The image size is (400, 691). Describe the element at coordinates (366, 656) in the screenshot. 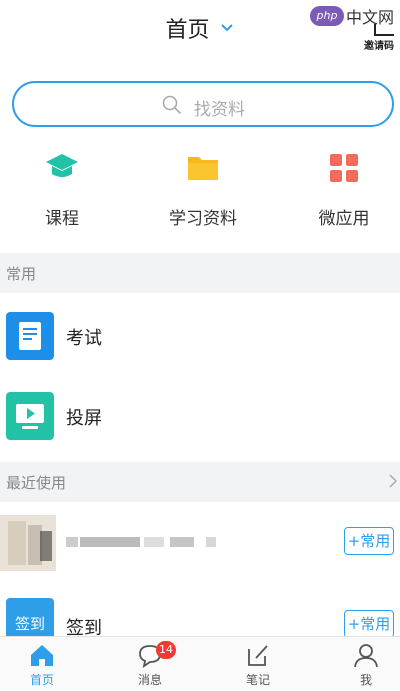

I see `profile-icon` at that location.